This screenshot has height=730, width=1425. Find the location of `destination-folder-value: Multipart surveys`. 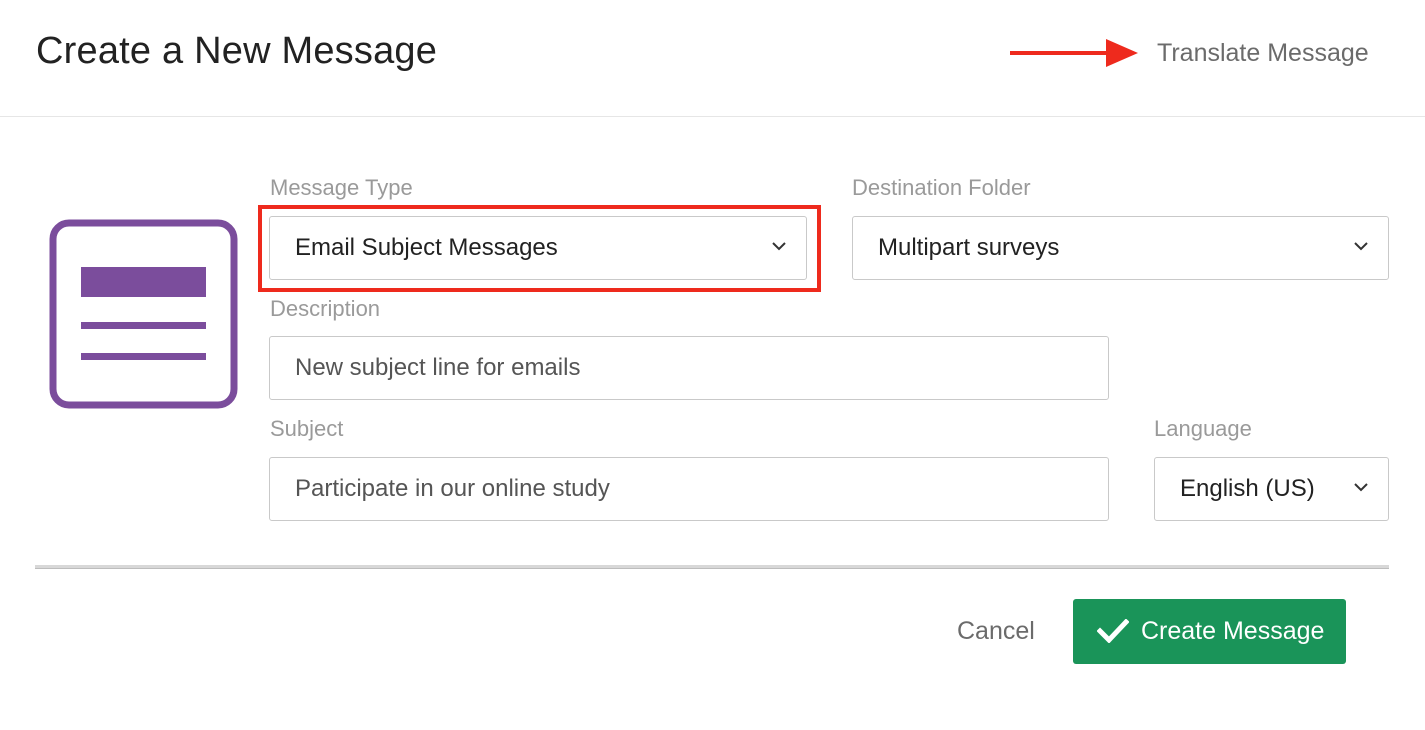

destination-folder-value: Multipart surveys is located at coordinates (969, 247).